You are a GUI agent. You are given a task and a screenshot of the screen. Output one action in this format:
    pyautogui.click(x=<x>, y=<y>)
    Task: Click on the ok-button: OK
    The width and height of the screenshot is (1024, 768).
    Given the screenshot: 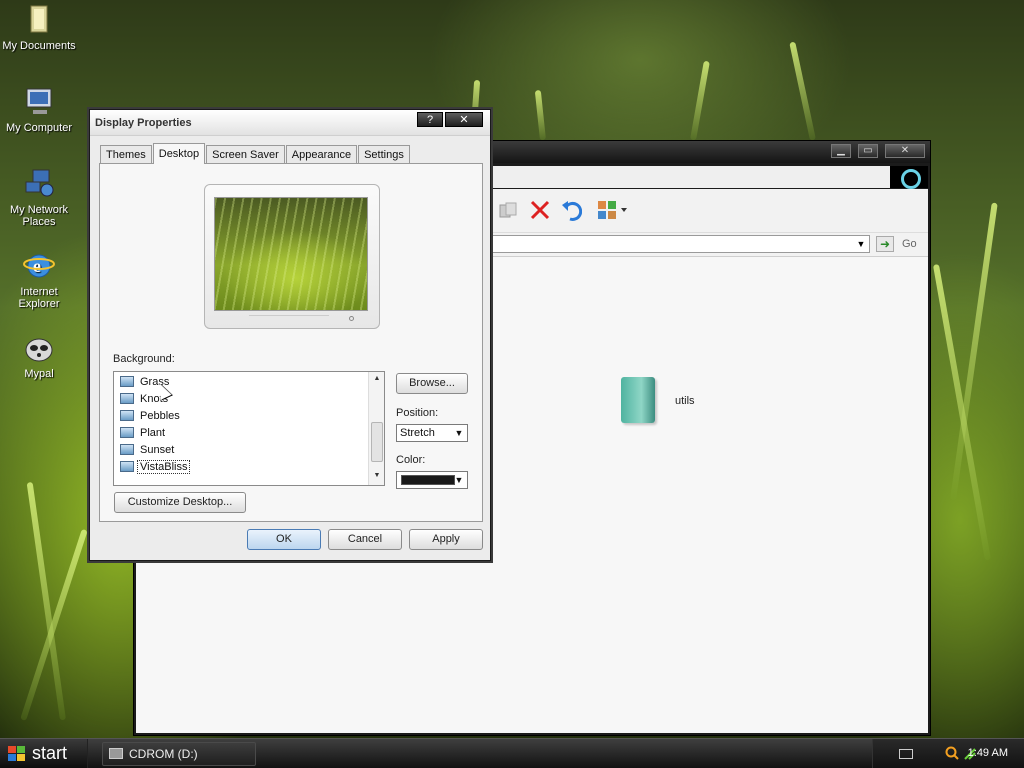 What is the action you would take?
    pyautogui.click(x=284, y=539)
    